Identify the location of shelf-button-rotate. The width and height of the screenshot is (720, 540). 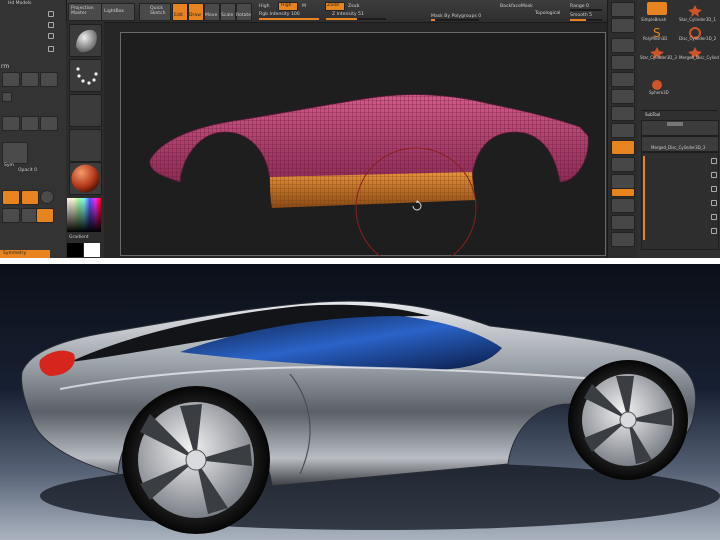
(623, 222).